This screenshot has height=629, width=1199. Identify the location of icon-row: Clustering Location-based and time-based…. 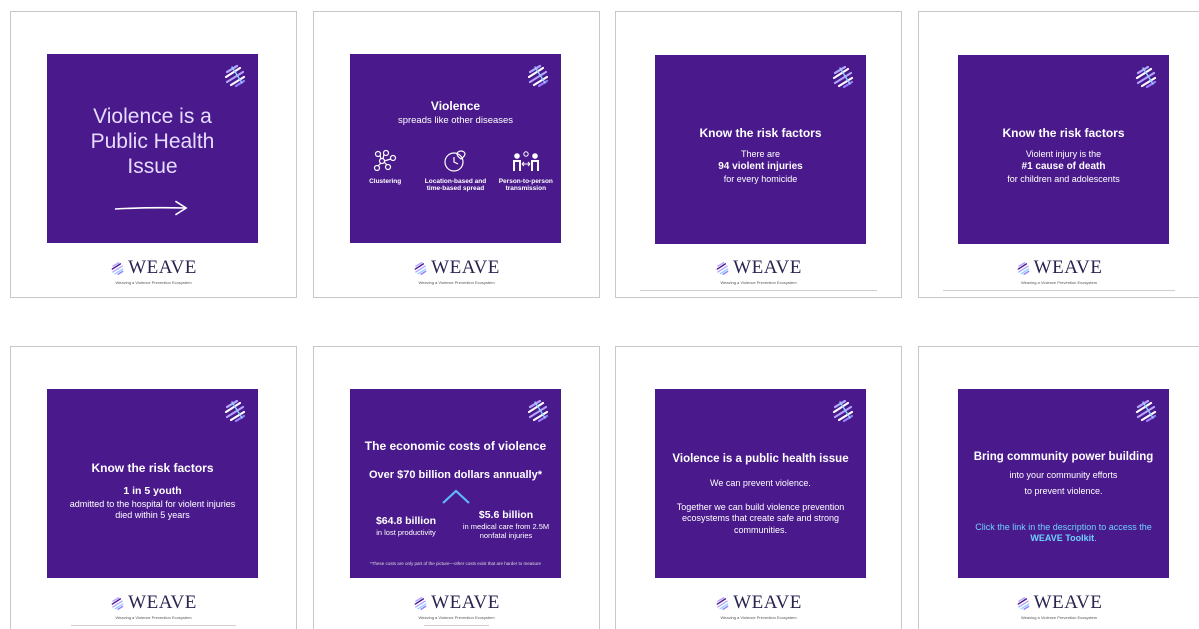
(455, 171).